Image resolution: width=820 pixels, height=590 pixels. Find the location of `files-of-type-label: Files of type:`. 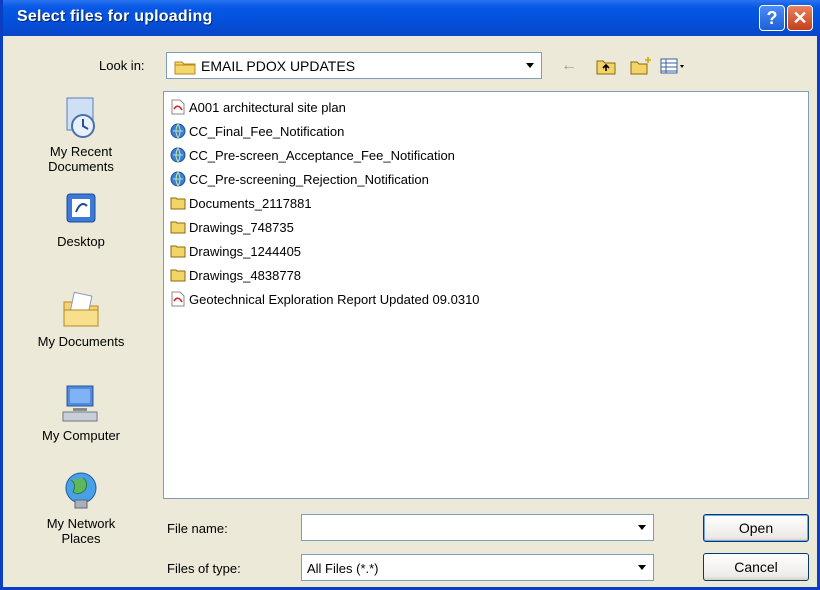

files-of-type-label: Files of type: is located at coordinates (204, 568).